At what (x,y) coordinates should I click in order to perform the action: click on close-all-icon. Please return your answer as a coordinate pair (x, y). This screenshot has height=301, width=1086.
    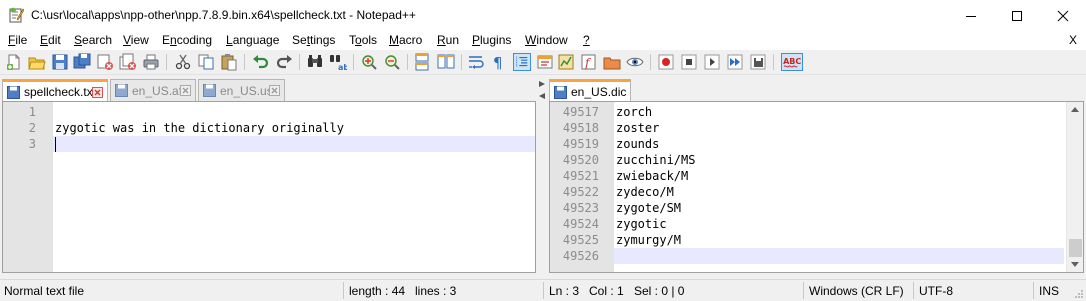
    Looking at the image, I should click on (128, 62).